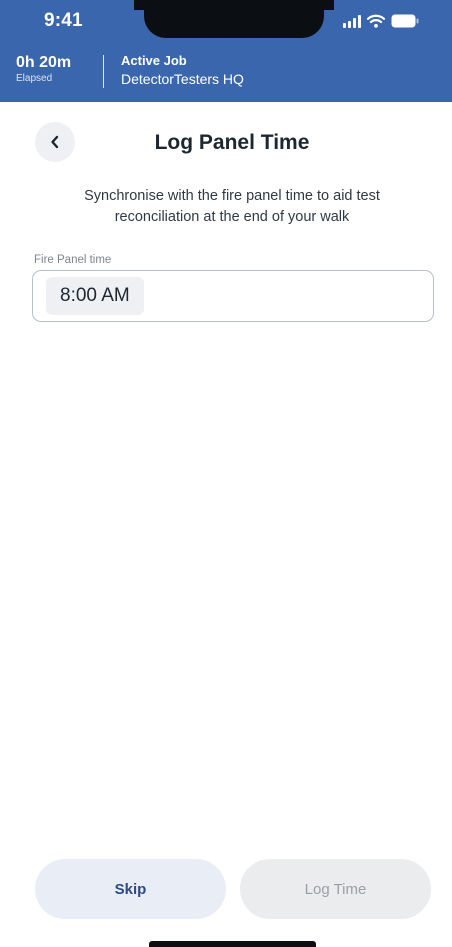 This screenshot has height=947, width=452. What do you see at coordinates (233, 296) in the screenshot?
I see `fire-panel-time-field: 8:00 AM` at bounding box center [233, 296].